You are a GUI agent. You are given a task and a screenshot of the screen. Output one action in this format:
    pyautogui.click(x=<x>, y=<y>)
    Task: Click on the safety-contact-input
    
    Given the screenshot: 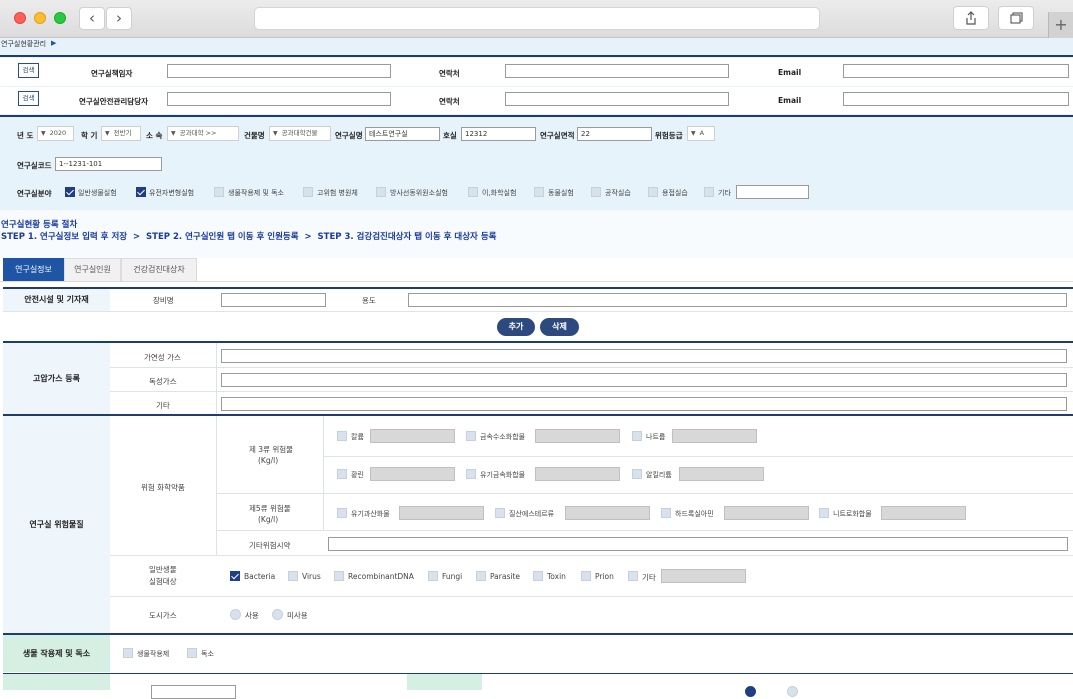 What is the action you would take?
    pyautogui.click(x=617, y=99)
    